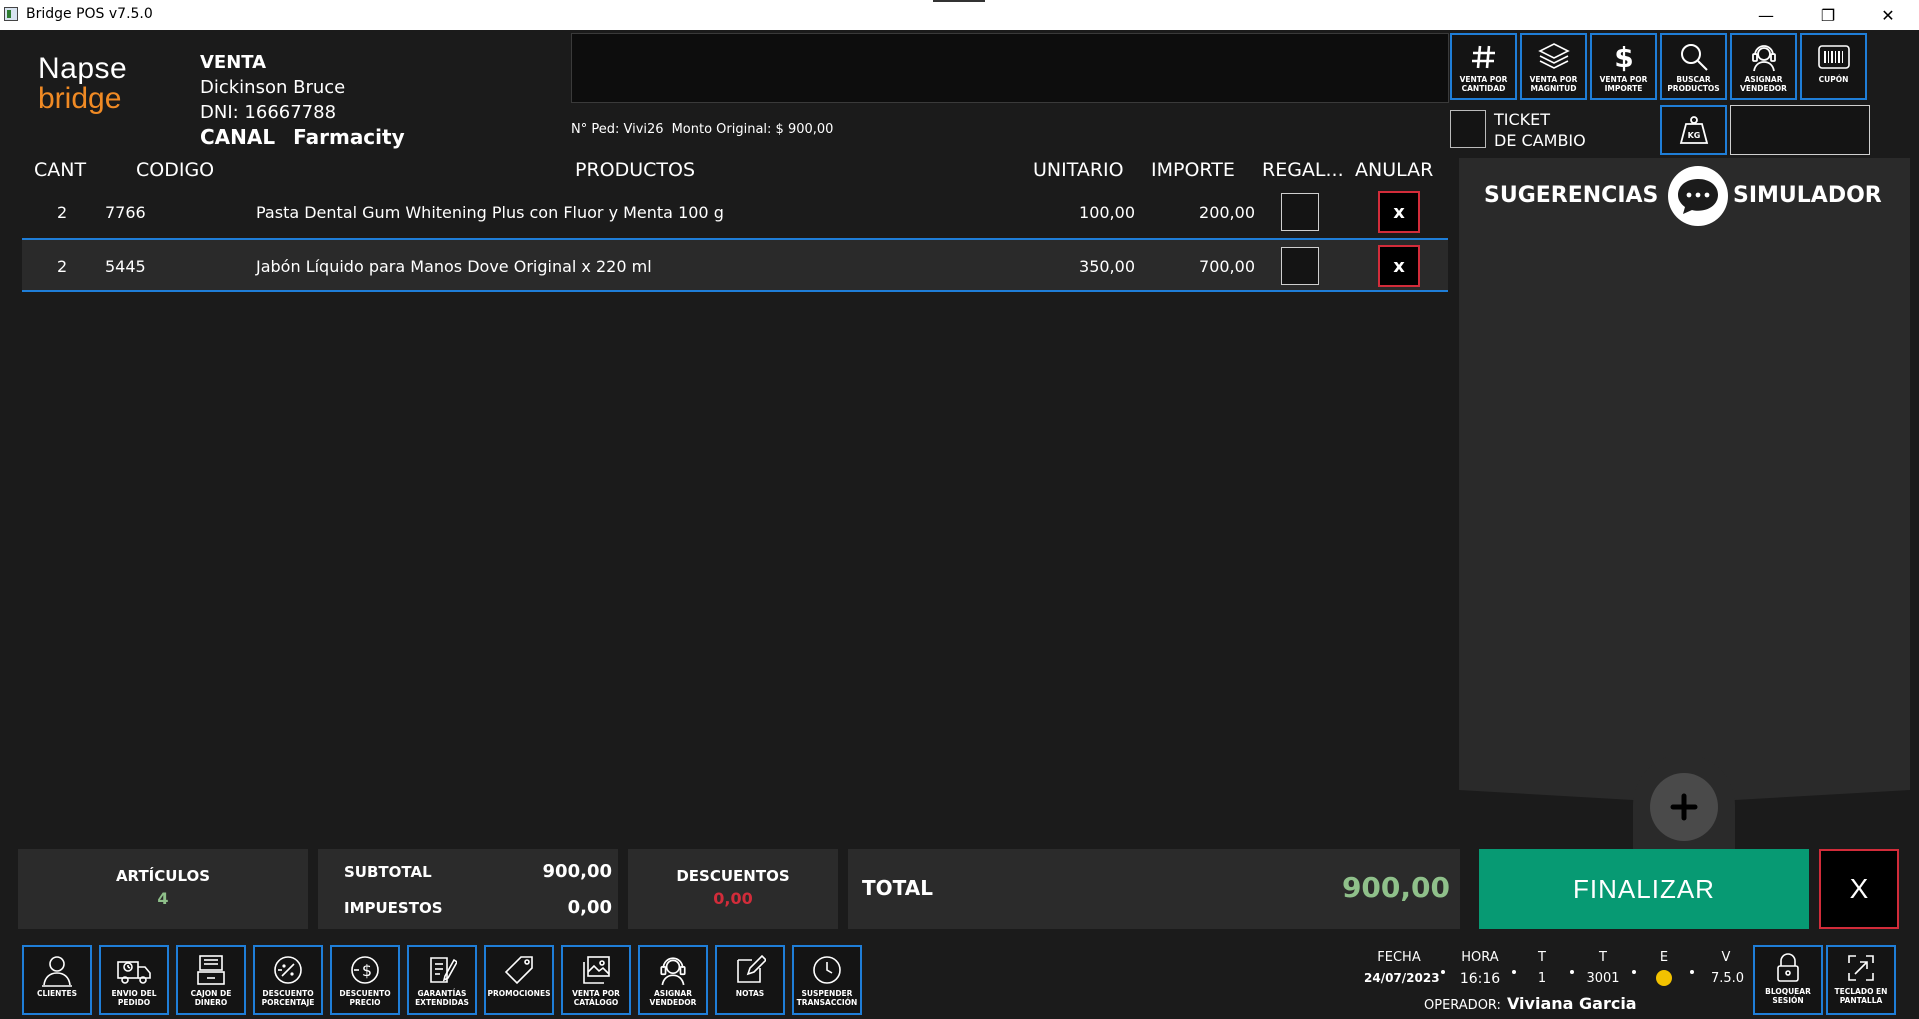  What do you see at coordinates (1766, 15) in the screenshot?
I see `minimize-button: —` at bounding box center [1766, 15].